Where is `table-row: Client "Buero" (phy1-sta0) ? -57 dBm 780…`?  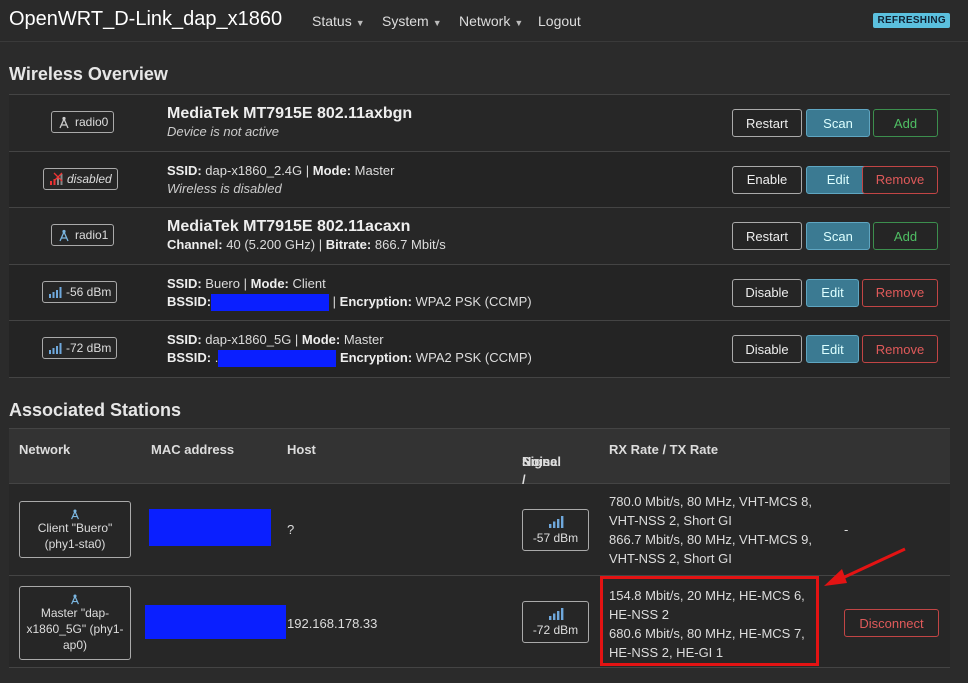
table-row: Client "Buero" (phy1-sta0) ? -57 dBm 780… is located at coordinates (479, 530).